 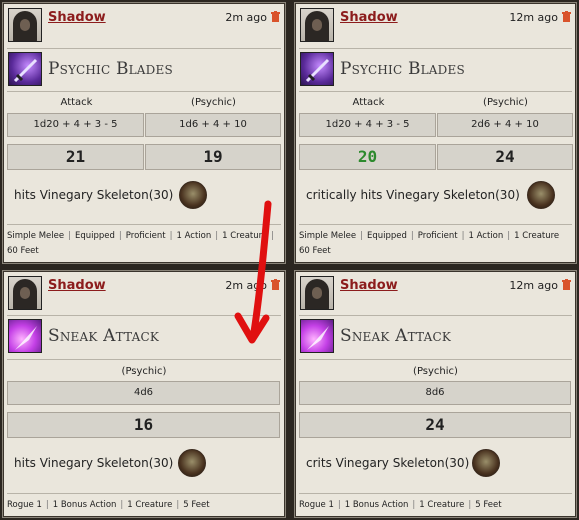 I want to click on attack-total: 20, so click(x=367, y=157).